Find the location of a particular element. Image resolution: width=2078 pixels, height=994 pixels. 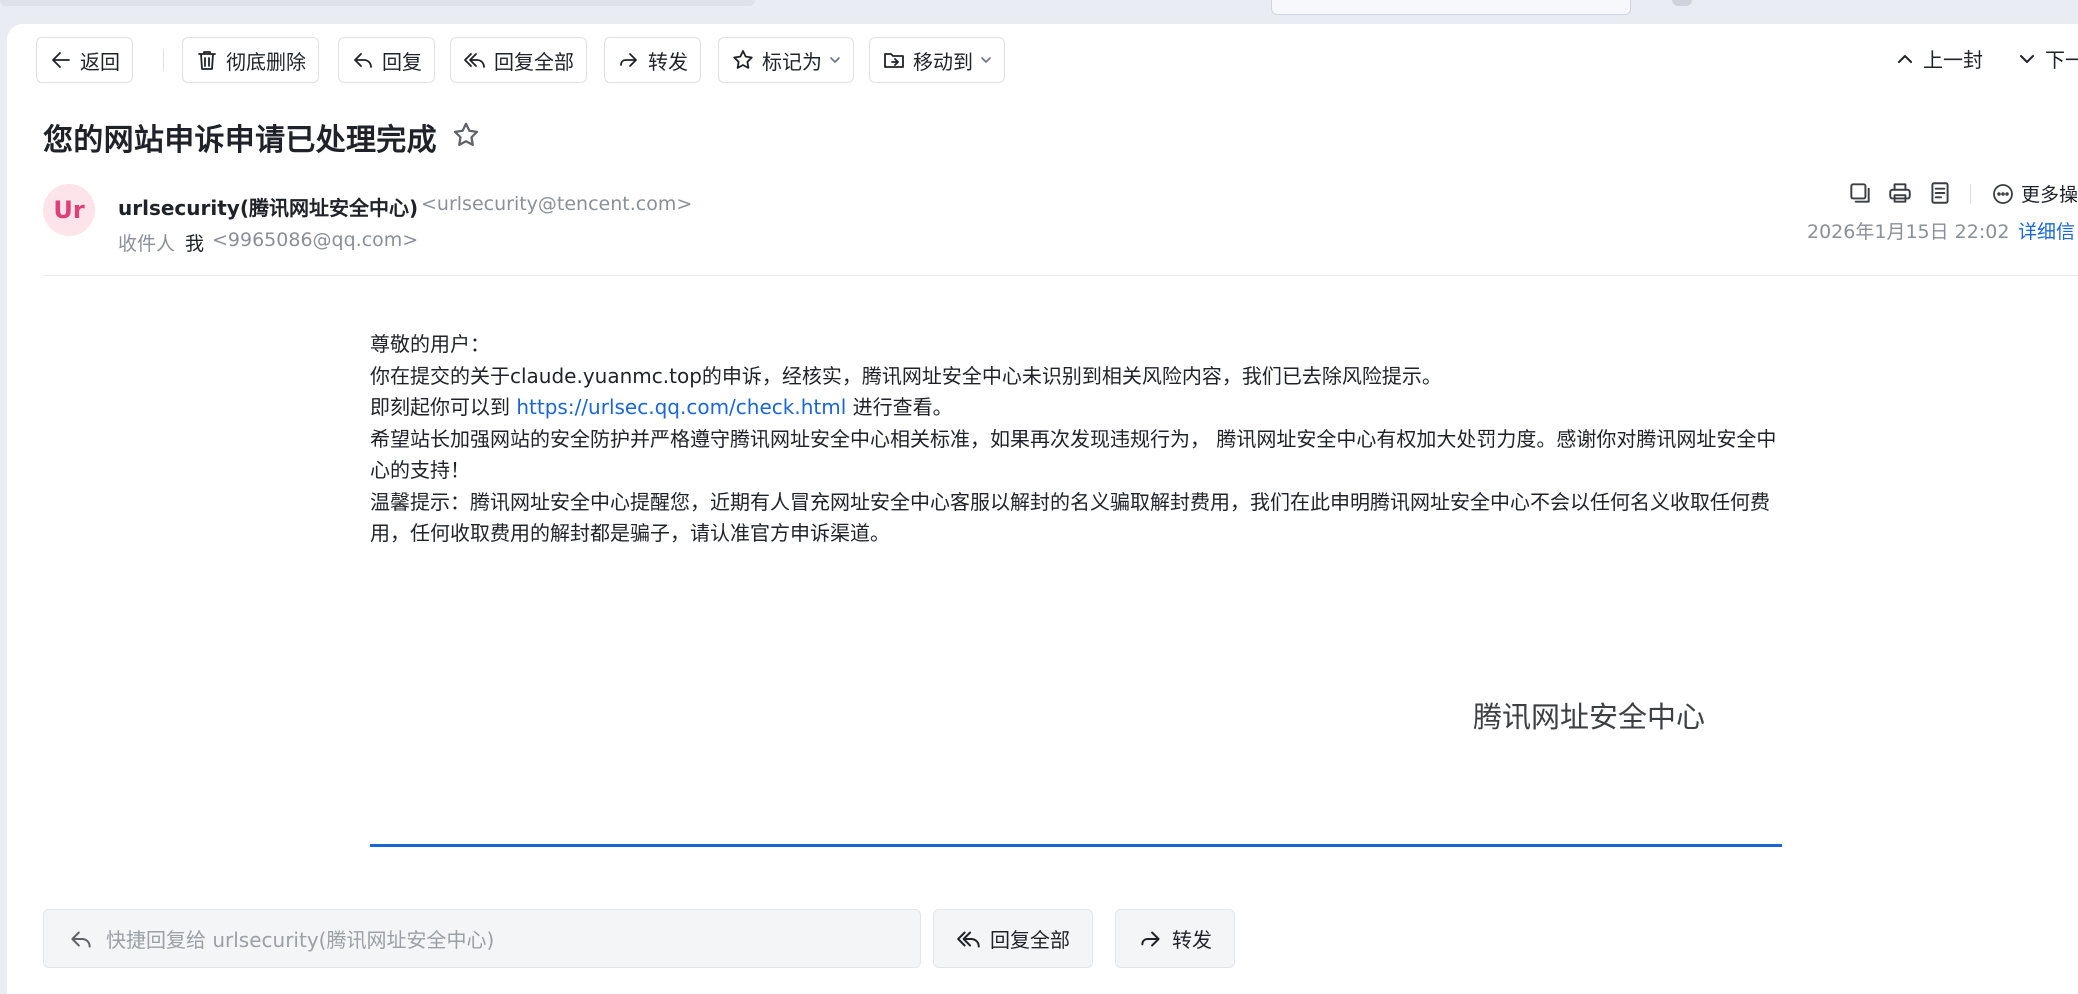

star-toggle is located at coordinates (466, 135).